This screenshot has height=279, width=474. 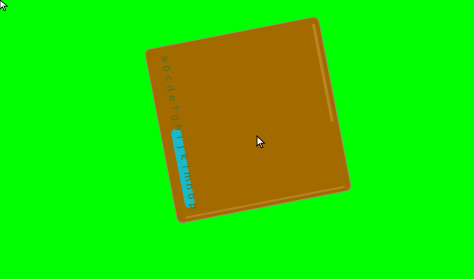 What do you see at coordinates (265, 202) in the screenshot?
I see `panel-bottom-edge` at bounding box center [265, 202].